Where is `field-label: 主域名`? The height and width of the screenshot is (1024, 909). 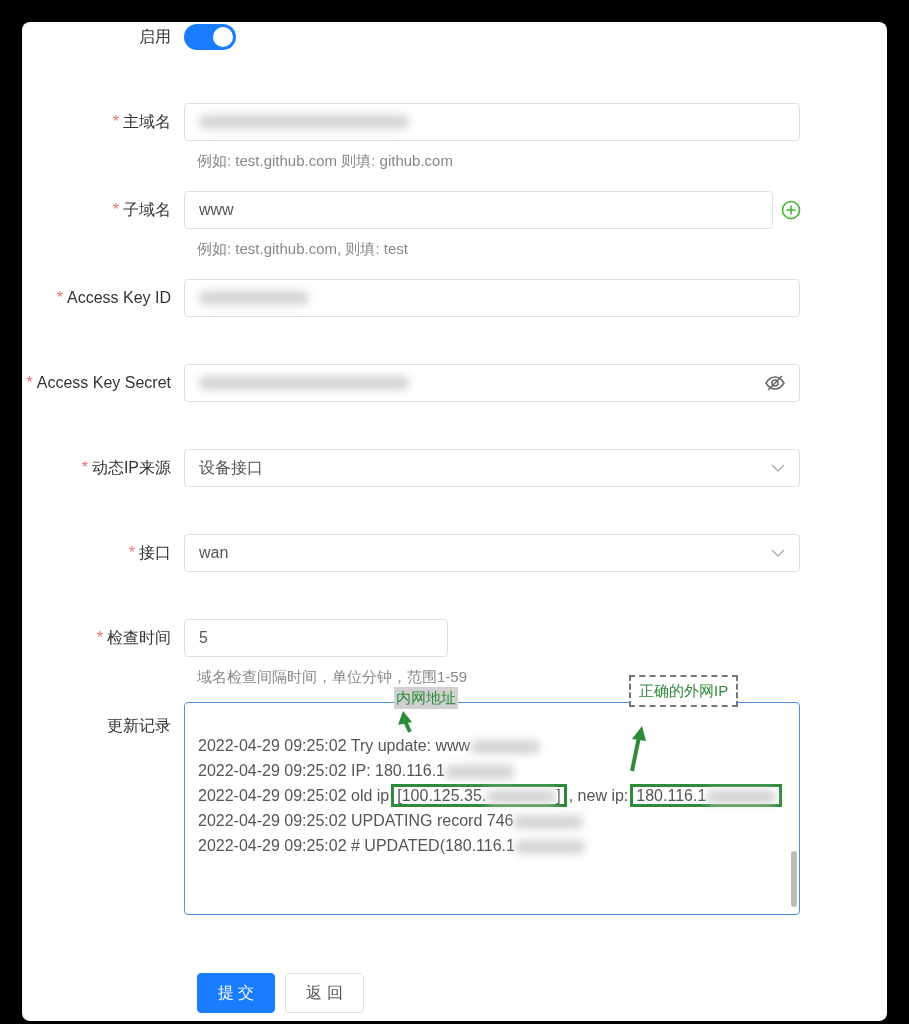 field-label: 主域名 is located at coordinates (147, 121).